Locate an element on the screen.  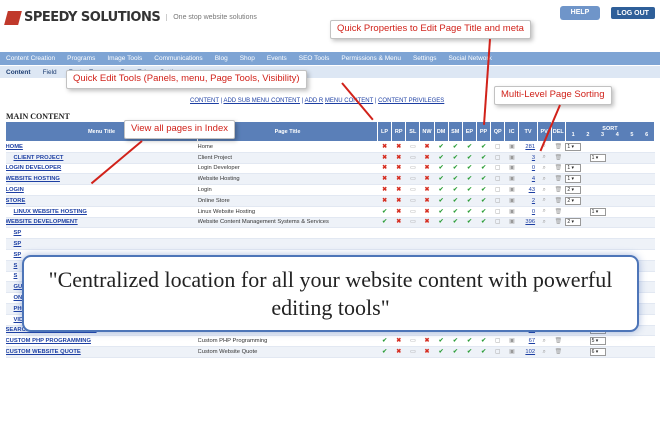
total-views-link: 2 is located at coordinates (528, 201).